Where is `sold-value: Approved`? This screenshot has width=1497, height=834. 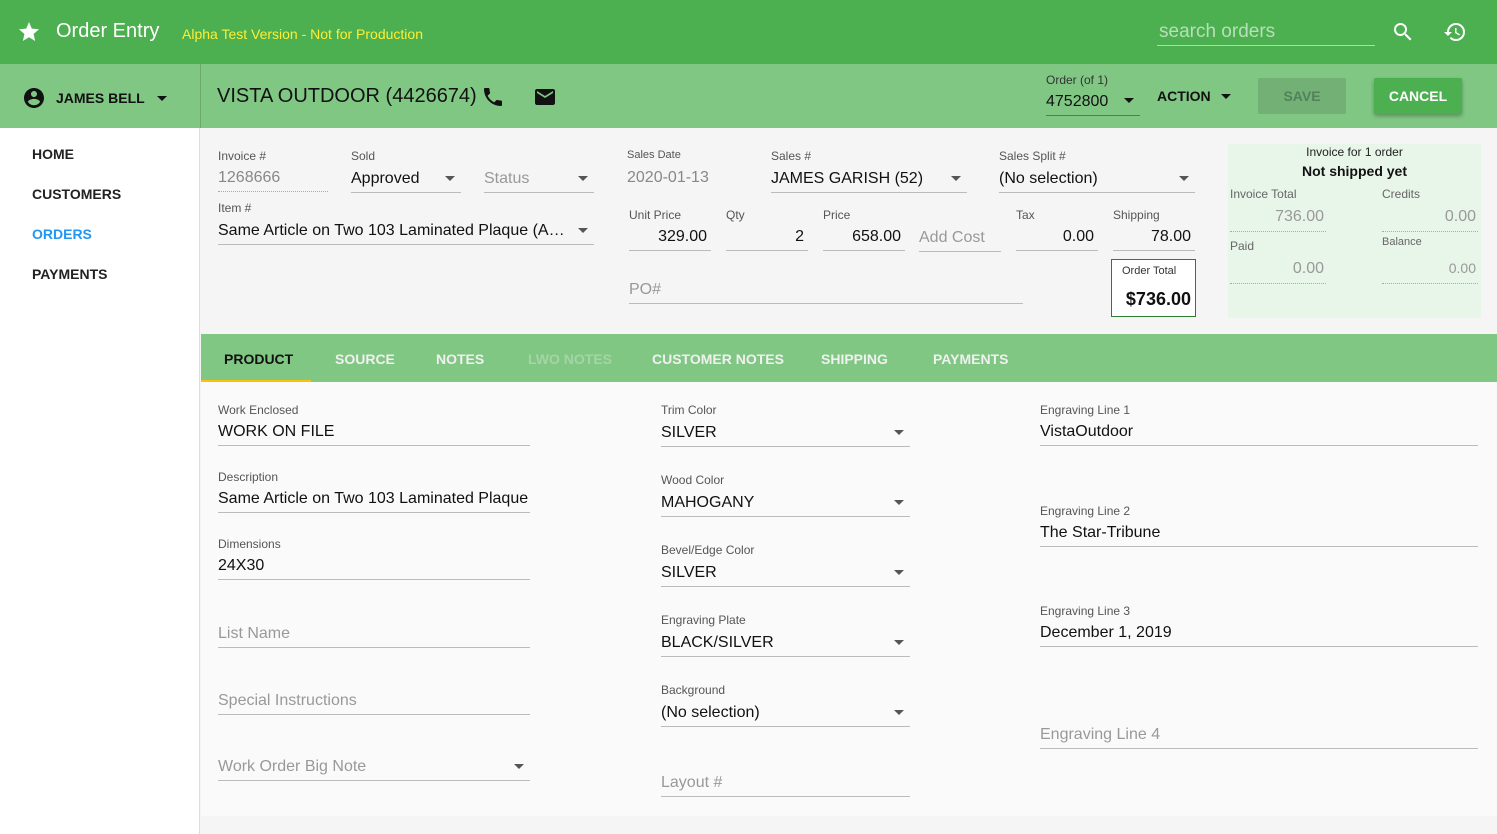 sold-value: Approved is located at coordinates (385, 178).